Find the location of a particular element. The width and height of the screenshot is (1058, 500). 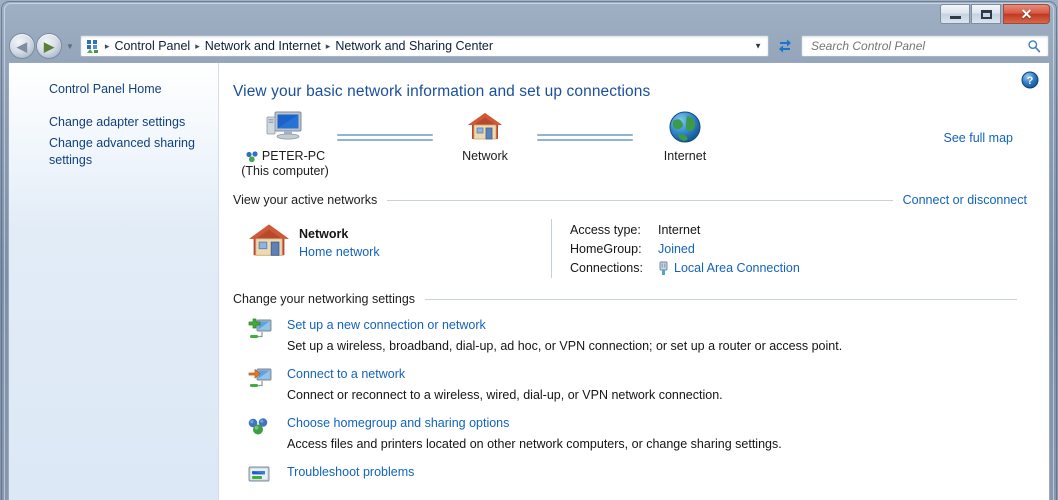

search-box is located at coordinates (925, 46).